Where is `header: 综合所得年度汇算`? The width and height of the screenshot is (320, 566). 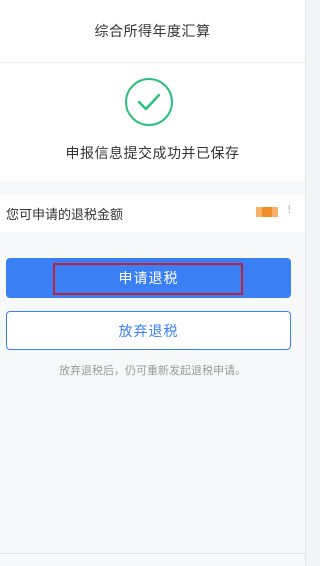
header: 综合所得年度汇算 is located at coordinates (152, 31).